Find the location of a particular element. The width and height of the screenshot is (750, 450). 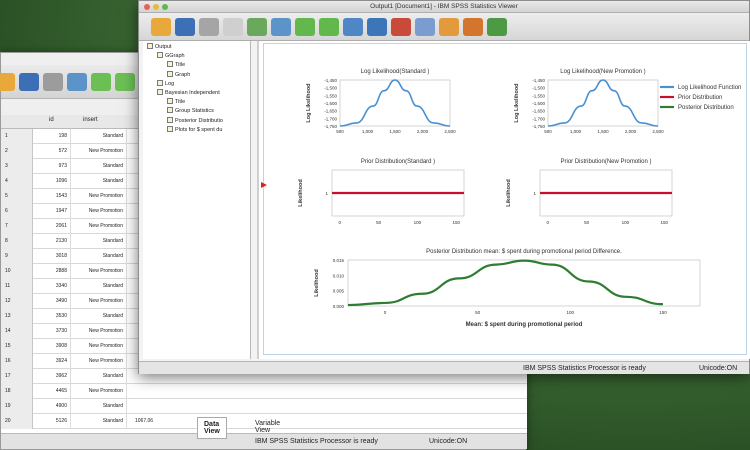

id-cell: 3924 is located at coordinates (52, 361).